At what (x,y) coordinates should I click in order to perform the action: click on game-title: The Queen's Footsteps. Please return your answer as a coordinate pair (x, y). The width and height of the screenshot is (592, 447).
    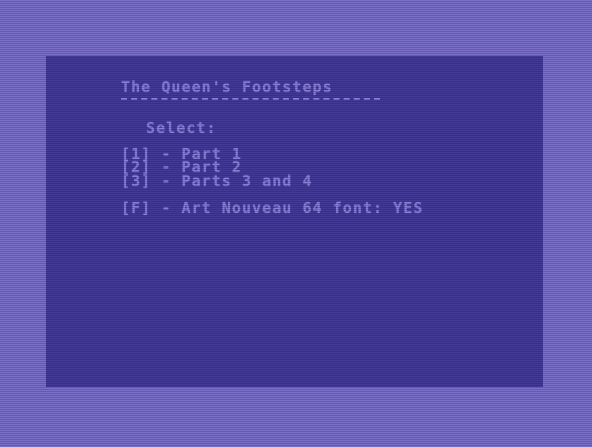
    Looking at the image, I should click on (227, 87).